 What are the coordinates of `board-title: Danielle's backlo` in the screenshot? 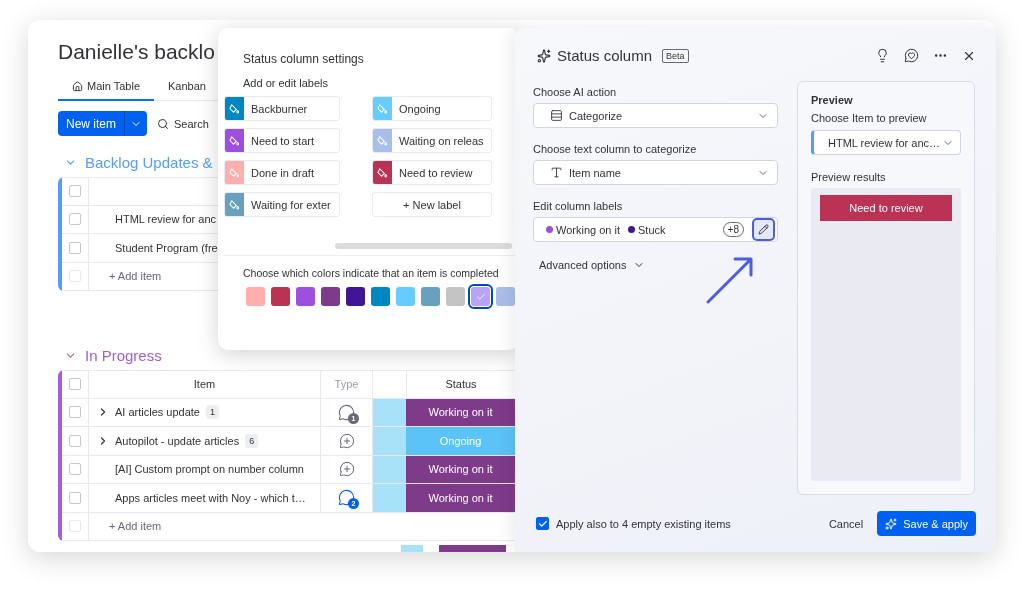 It's located at (136, 52).